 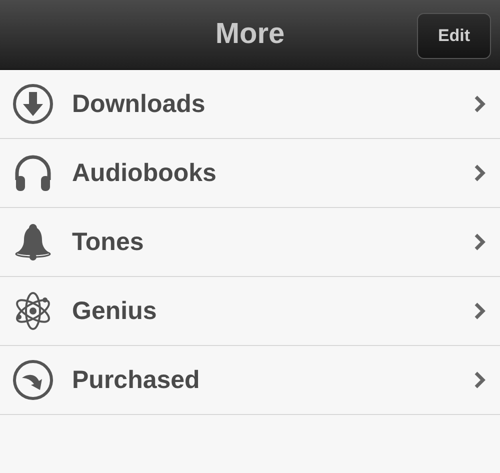 I want to click on purchased-icon, so click(x=33, y=380).